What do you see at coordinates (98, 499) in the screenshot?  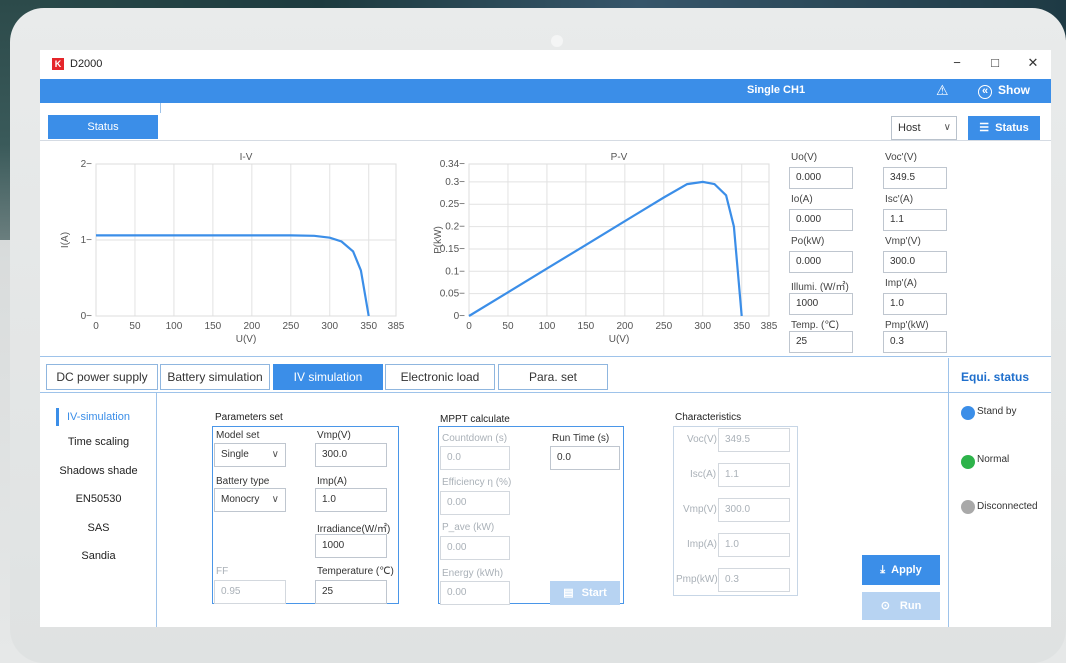 I see `sidebar-item-en50530: EN50530` at bounding box center [98, 499].